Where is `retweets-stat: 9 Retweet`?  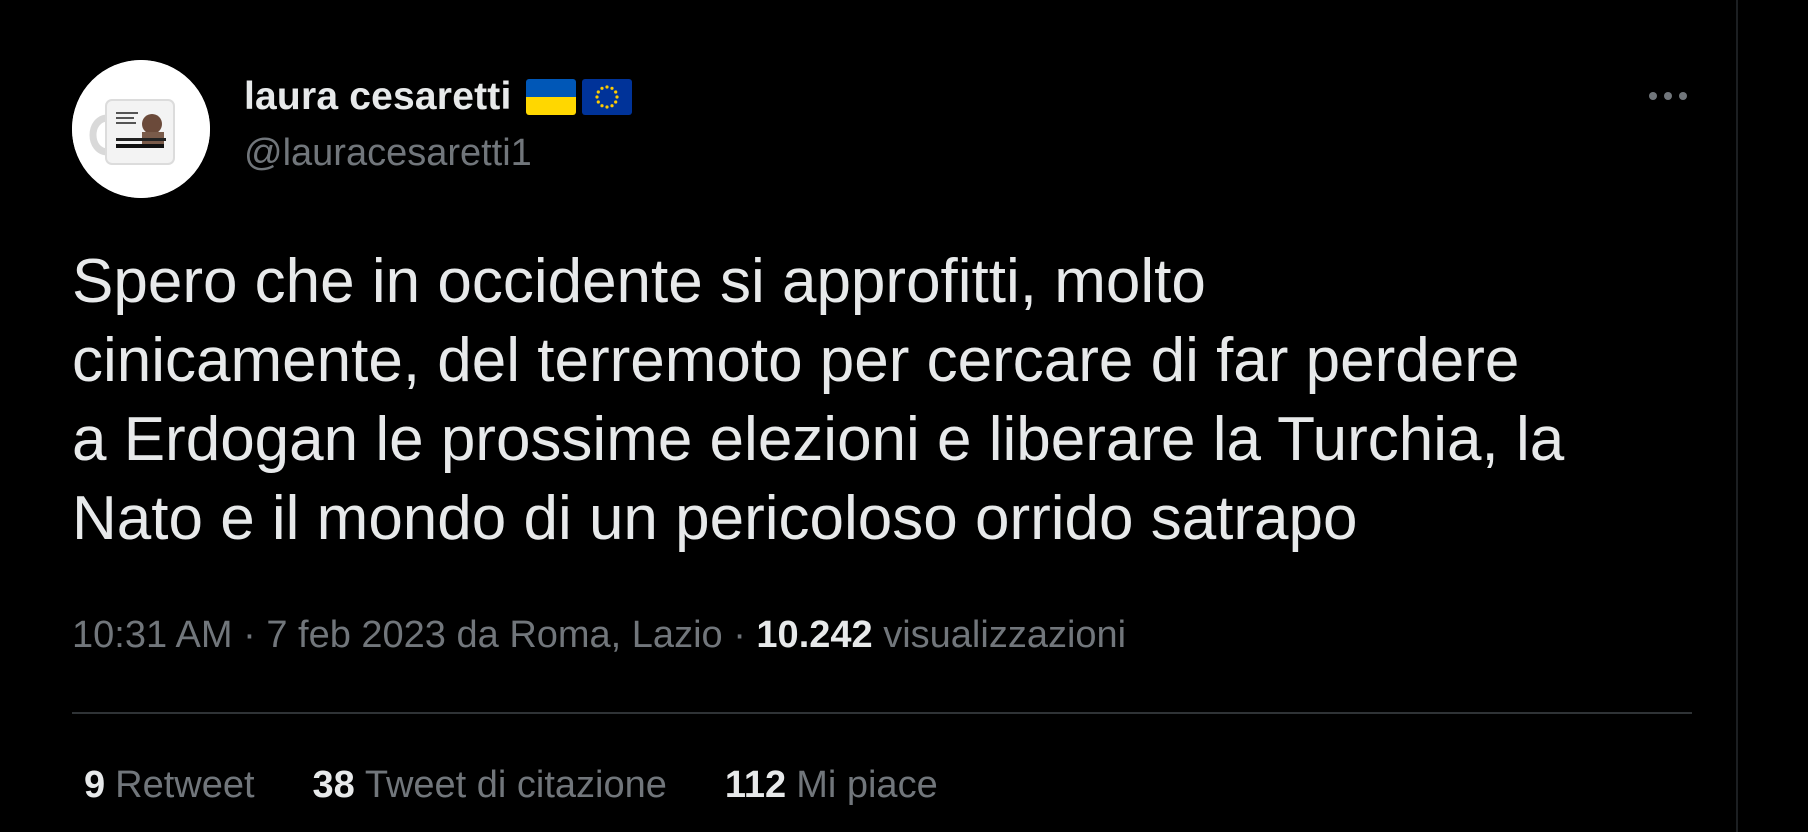 retweets-stat: 9 Retweet is located at coordinates (169, 785).